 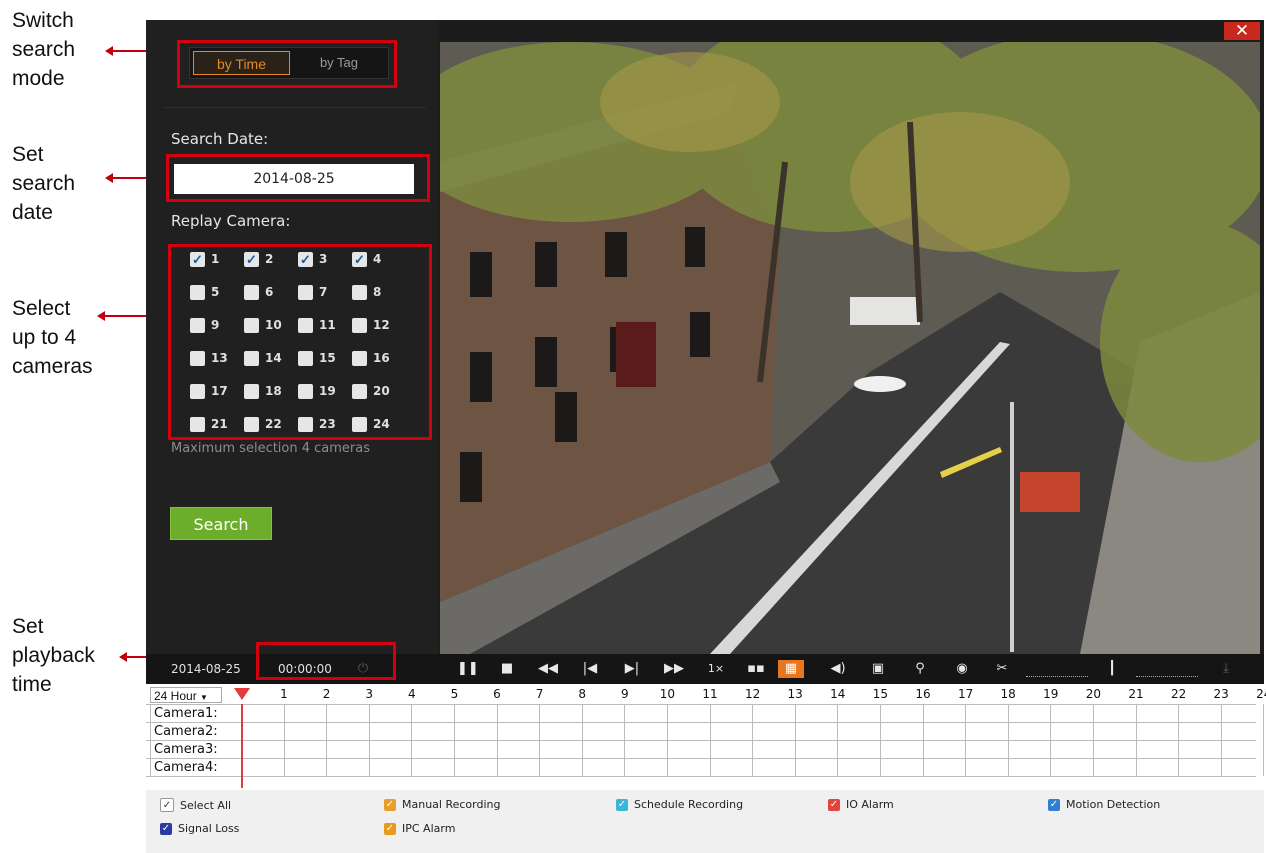 What do you see at coordinates (468, 669) in the screenshot?
I see `pause-icon: ❚❚` at bounding box center [468, 669].